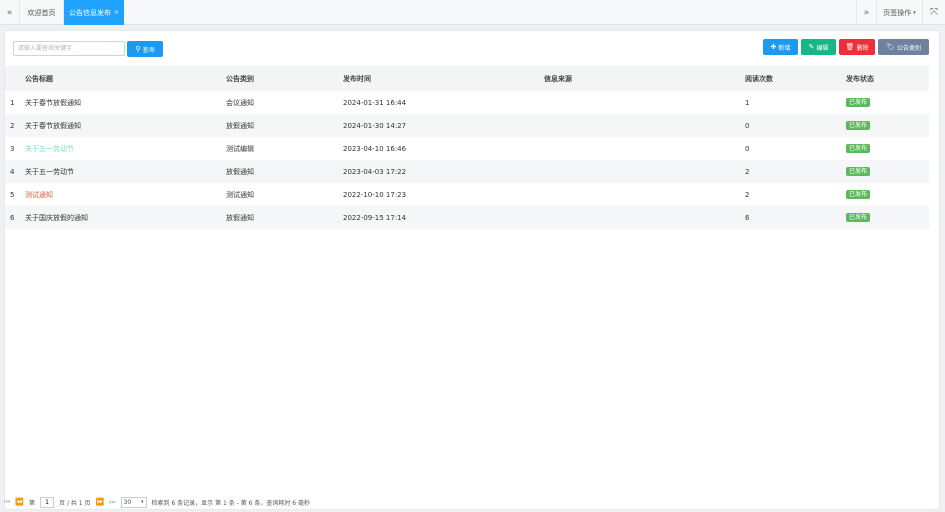  Describe the element at coordinates (127, 502) in the screenshot. I see `page-size-value: 30` at that location.